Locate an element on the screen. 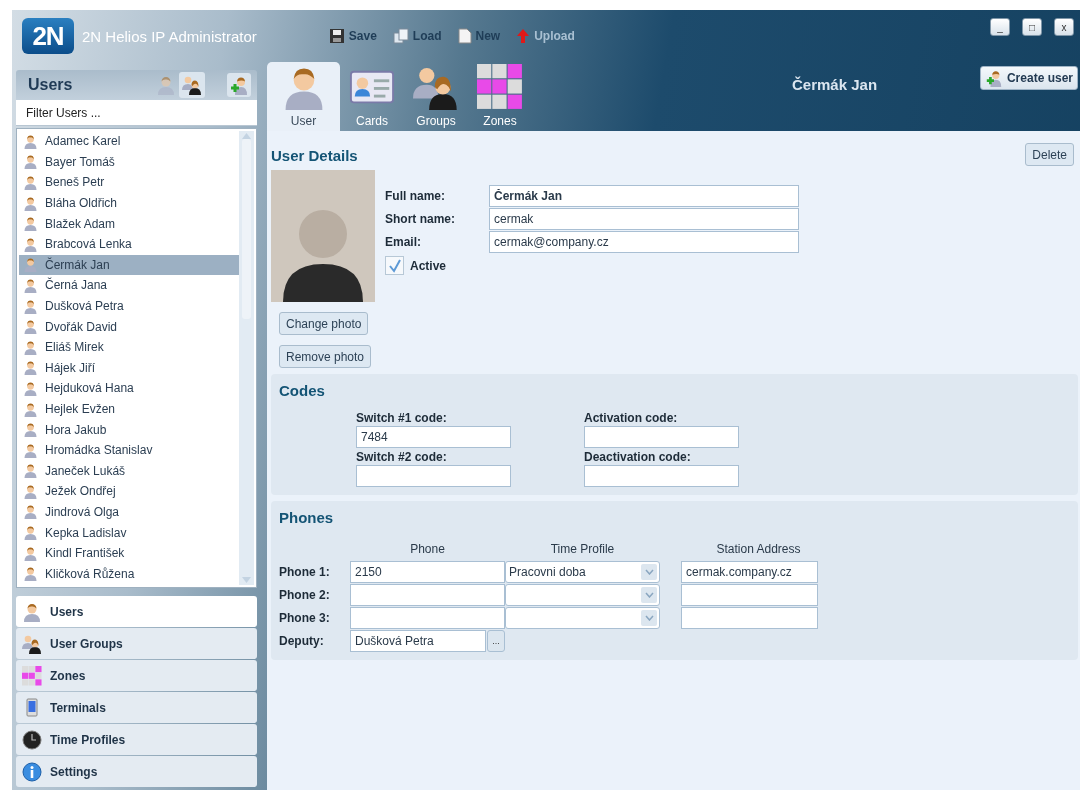 This screenshot has height=796, width=1080. nav-item: Zones is located at coordinates (136, 675).